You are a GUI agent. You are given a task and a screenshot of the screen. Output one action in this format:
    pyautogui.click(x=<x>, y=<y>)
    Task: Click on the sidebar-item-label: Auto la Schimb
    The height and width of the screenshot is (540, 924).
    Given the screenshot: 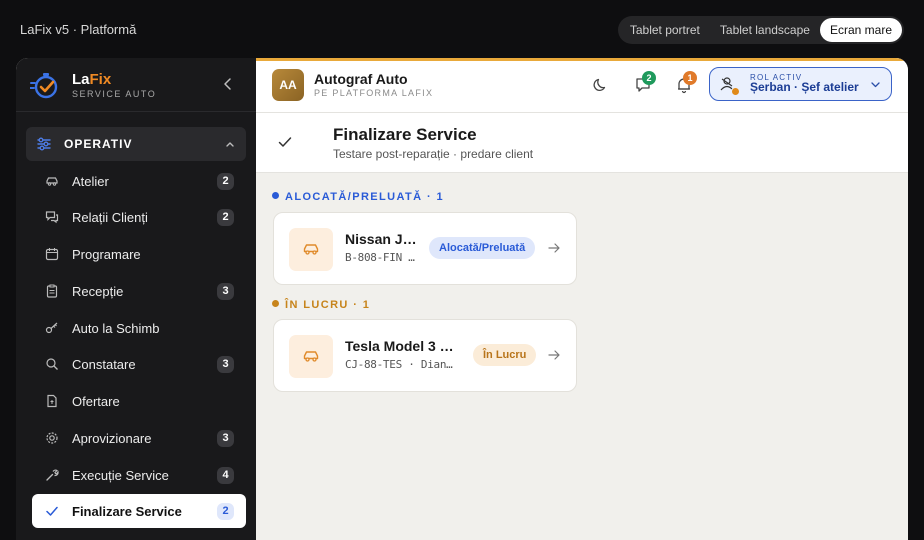 What is the action you would take?
    pyautogui.click(x=116, y=328)
    